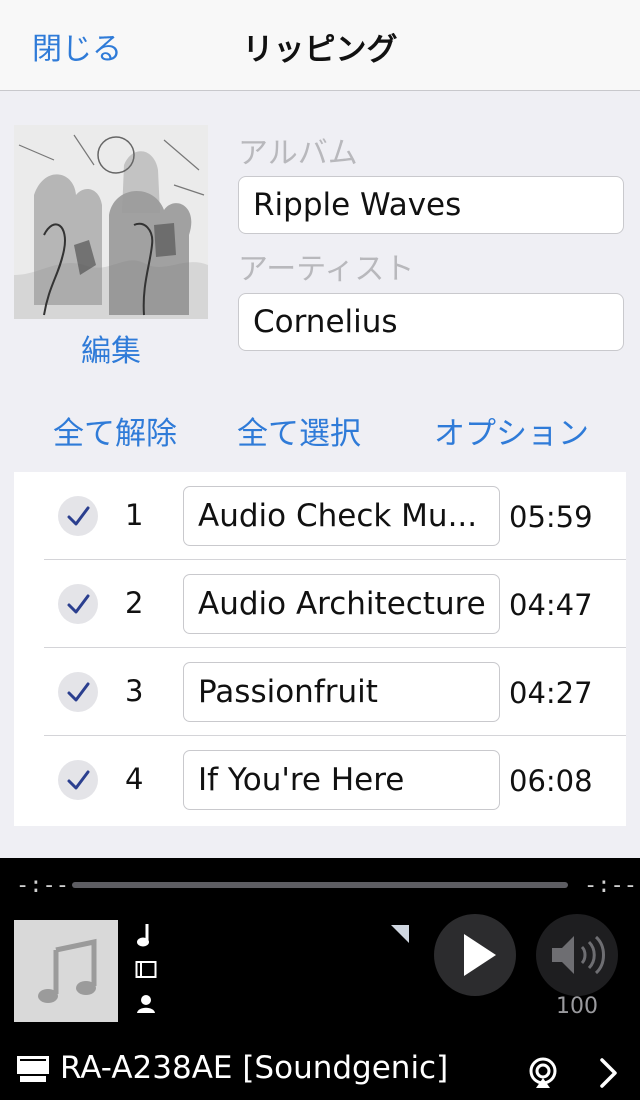  I want to click on track-number: 4, so click(134, 779).